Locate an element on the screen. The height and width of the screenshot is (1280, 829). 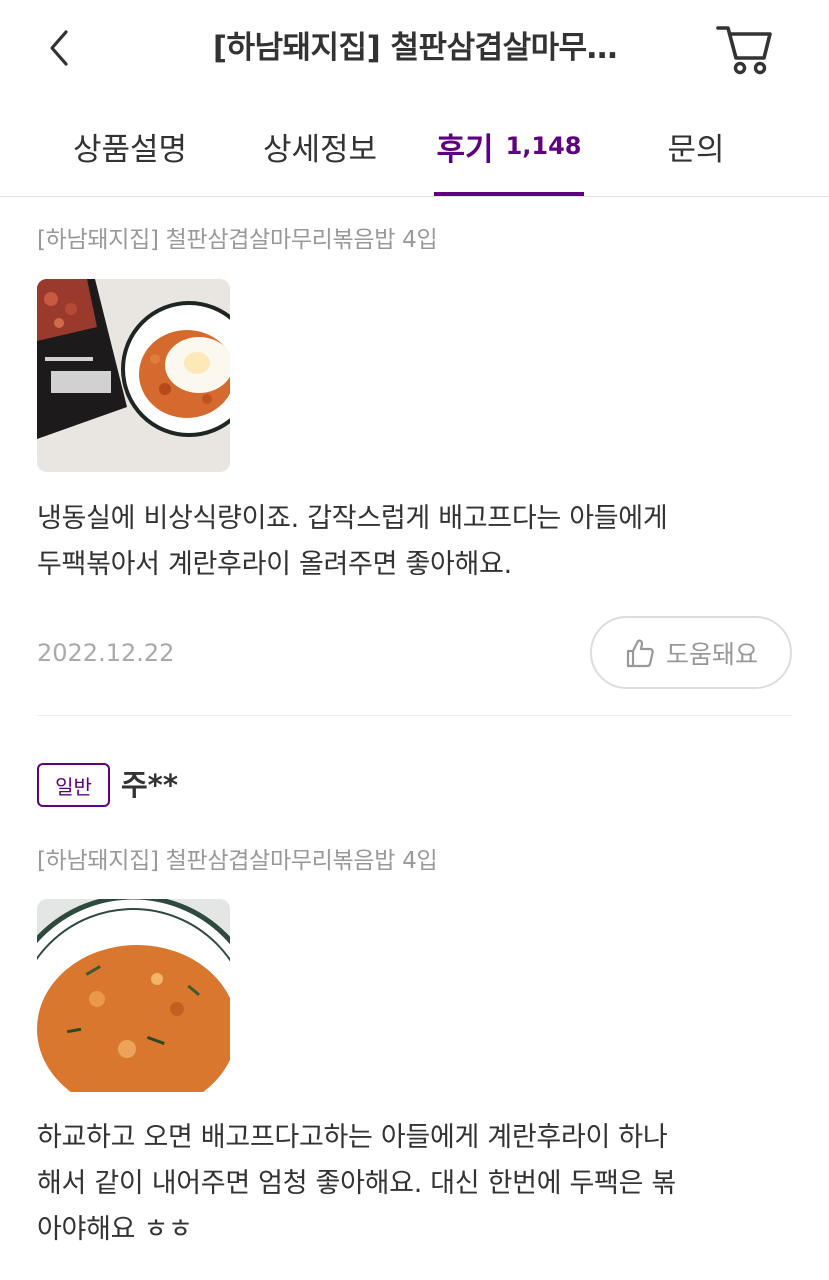
tab-description: 상품설명 is located at coordinates (130, 146).